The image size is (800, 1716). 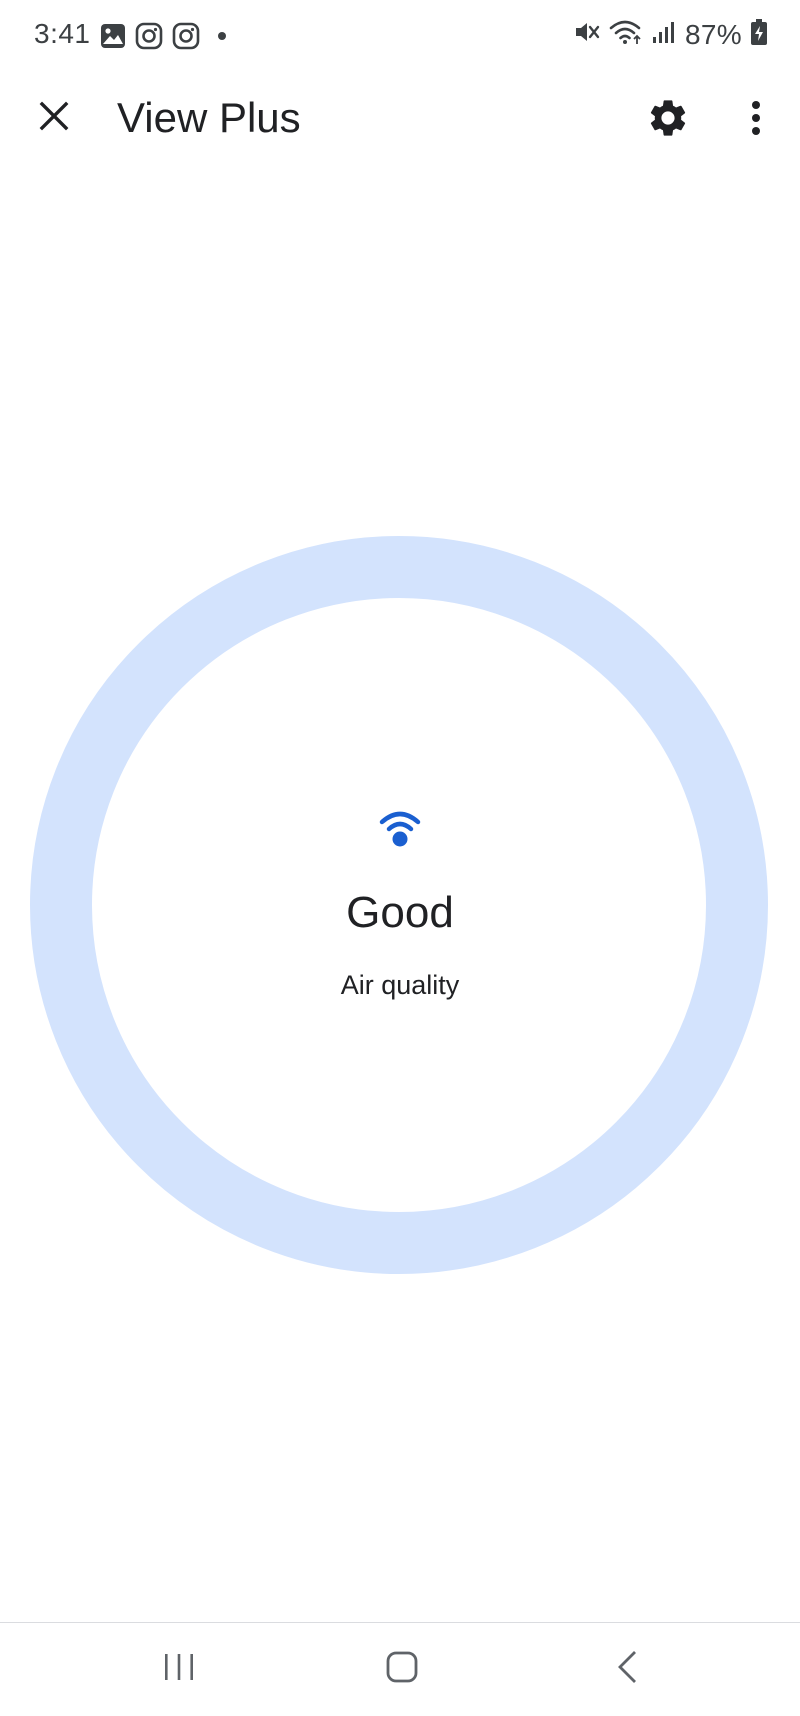 What do you see at coordinates (713, 34) in the screenshot?
I see `battery-percent: 87%` at bounding box center [713, 34].